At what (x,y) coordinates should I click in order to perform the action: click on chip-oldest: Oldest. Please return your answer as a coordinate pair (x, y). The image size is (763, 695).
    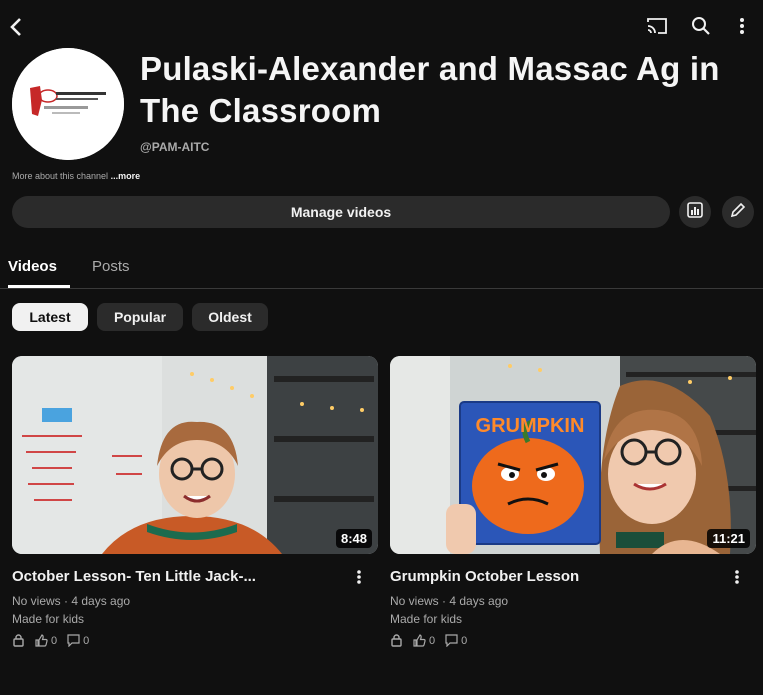
    Looking at the image, I should click on (230, 317).